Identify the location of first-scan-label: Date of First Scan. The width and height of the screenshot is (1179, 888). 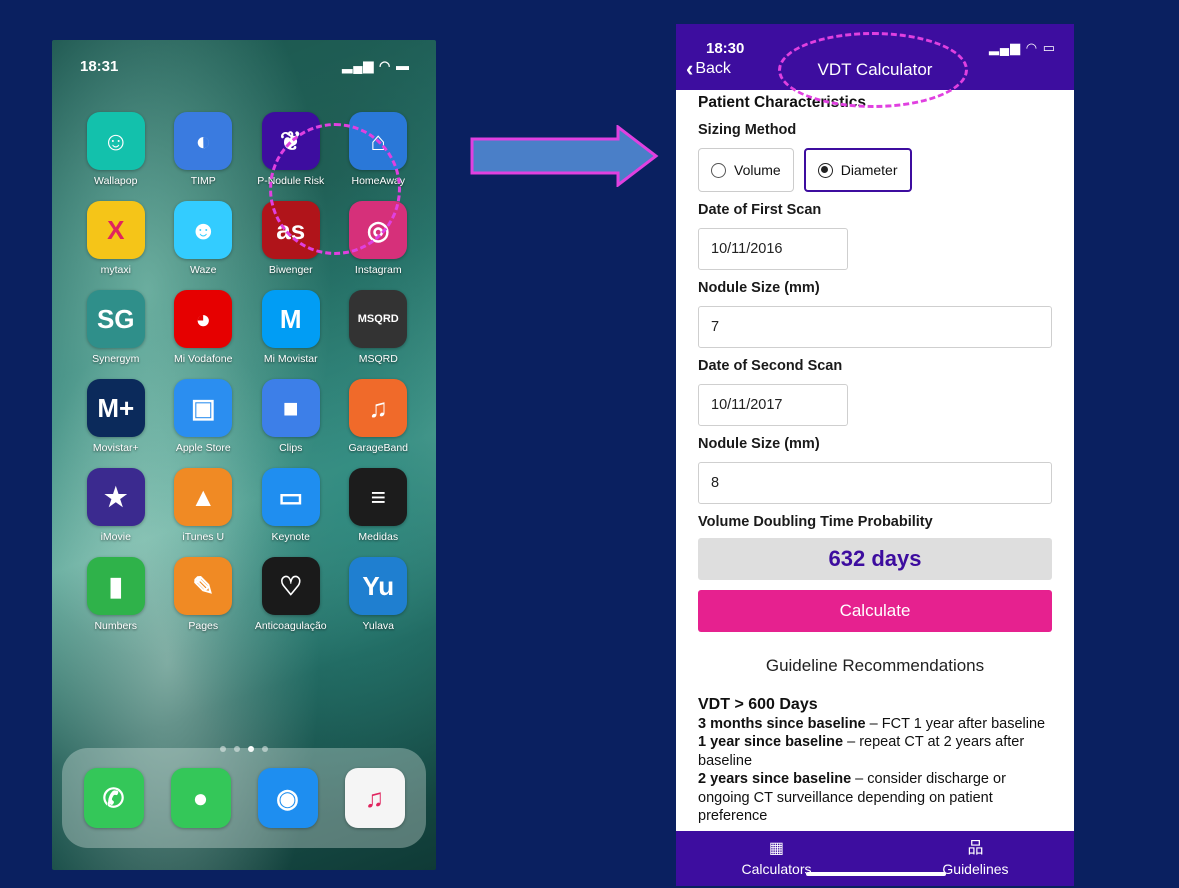
(760, 210).